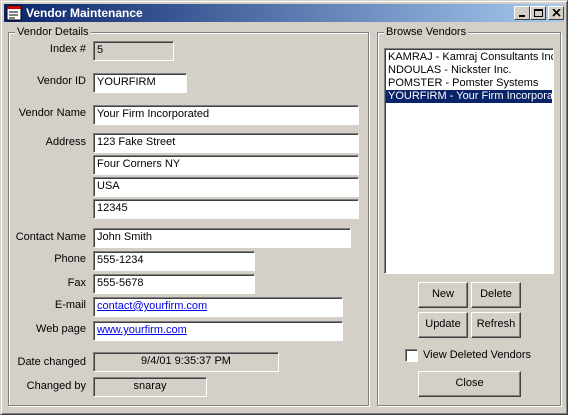  I want to click on vendor-details-legend: Vendor Details, so click(53, 32).